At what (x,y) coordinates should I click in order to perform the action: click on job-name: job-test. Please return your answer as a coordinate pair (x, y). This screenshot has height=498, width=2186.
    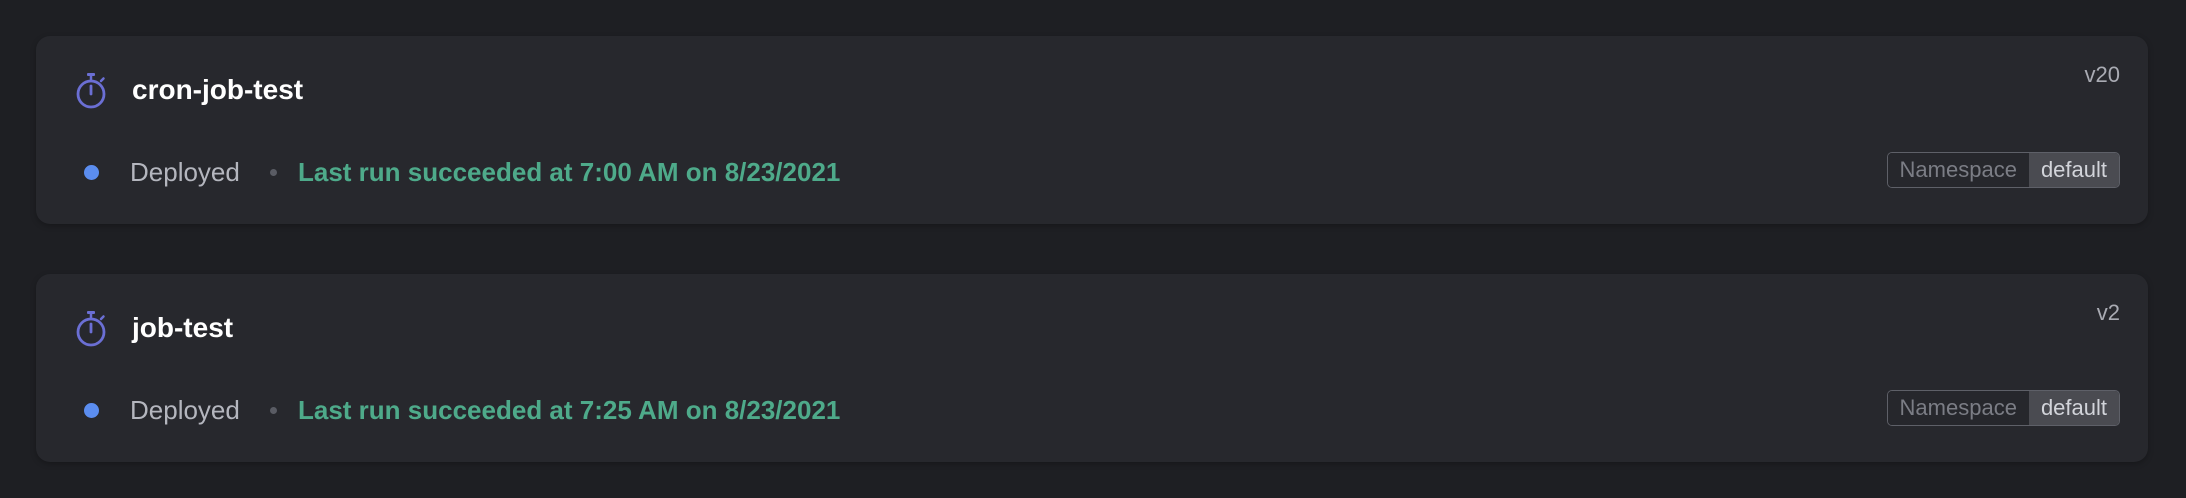
    Looking at the image, I should click on (182, 328).